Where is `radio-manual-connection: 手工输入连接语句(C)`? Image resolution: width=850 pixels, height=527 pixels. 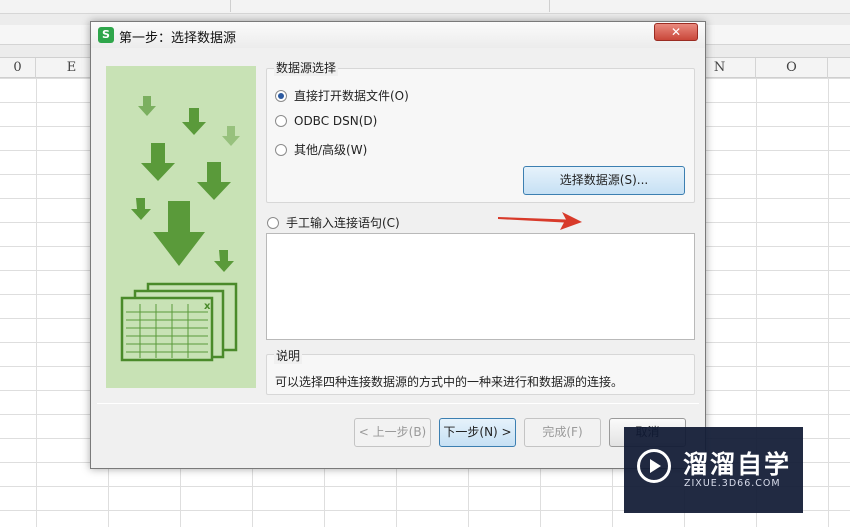 radio-manual-connection: 手工输入连接语句(C) is located at coordinates (333, 222).